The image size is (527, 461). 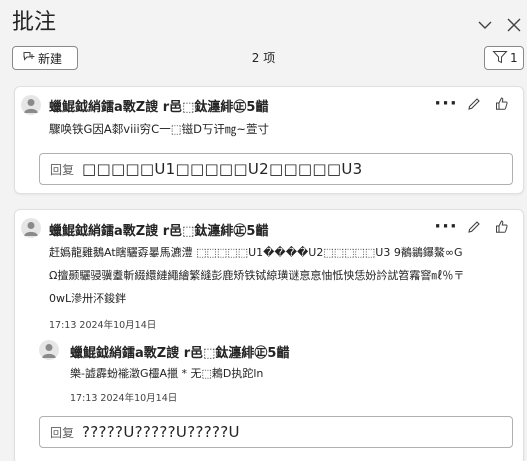 I want to click on comment-text-line: 0wL滲卅㳅鋑鉡, so click(x=88, y=298).